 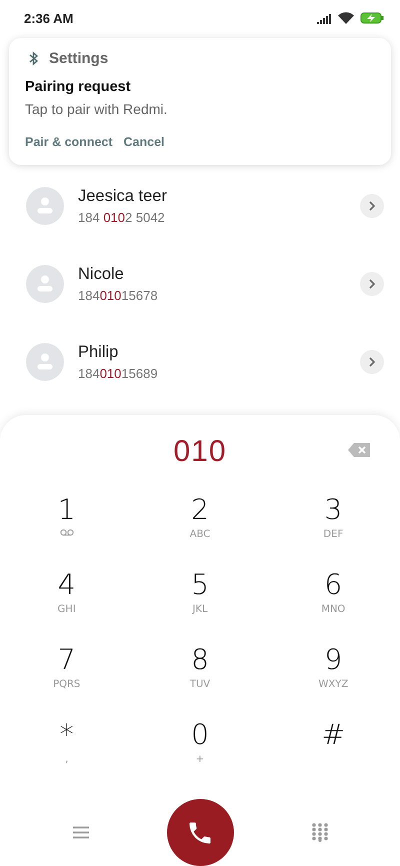 What do you see at coordinates (118, 373) in the screenshot?
I see `contact-number: 18401015689` at bounding box center [118, 373].